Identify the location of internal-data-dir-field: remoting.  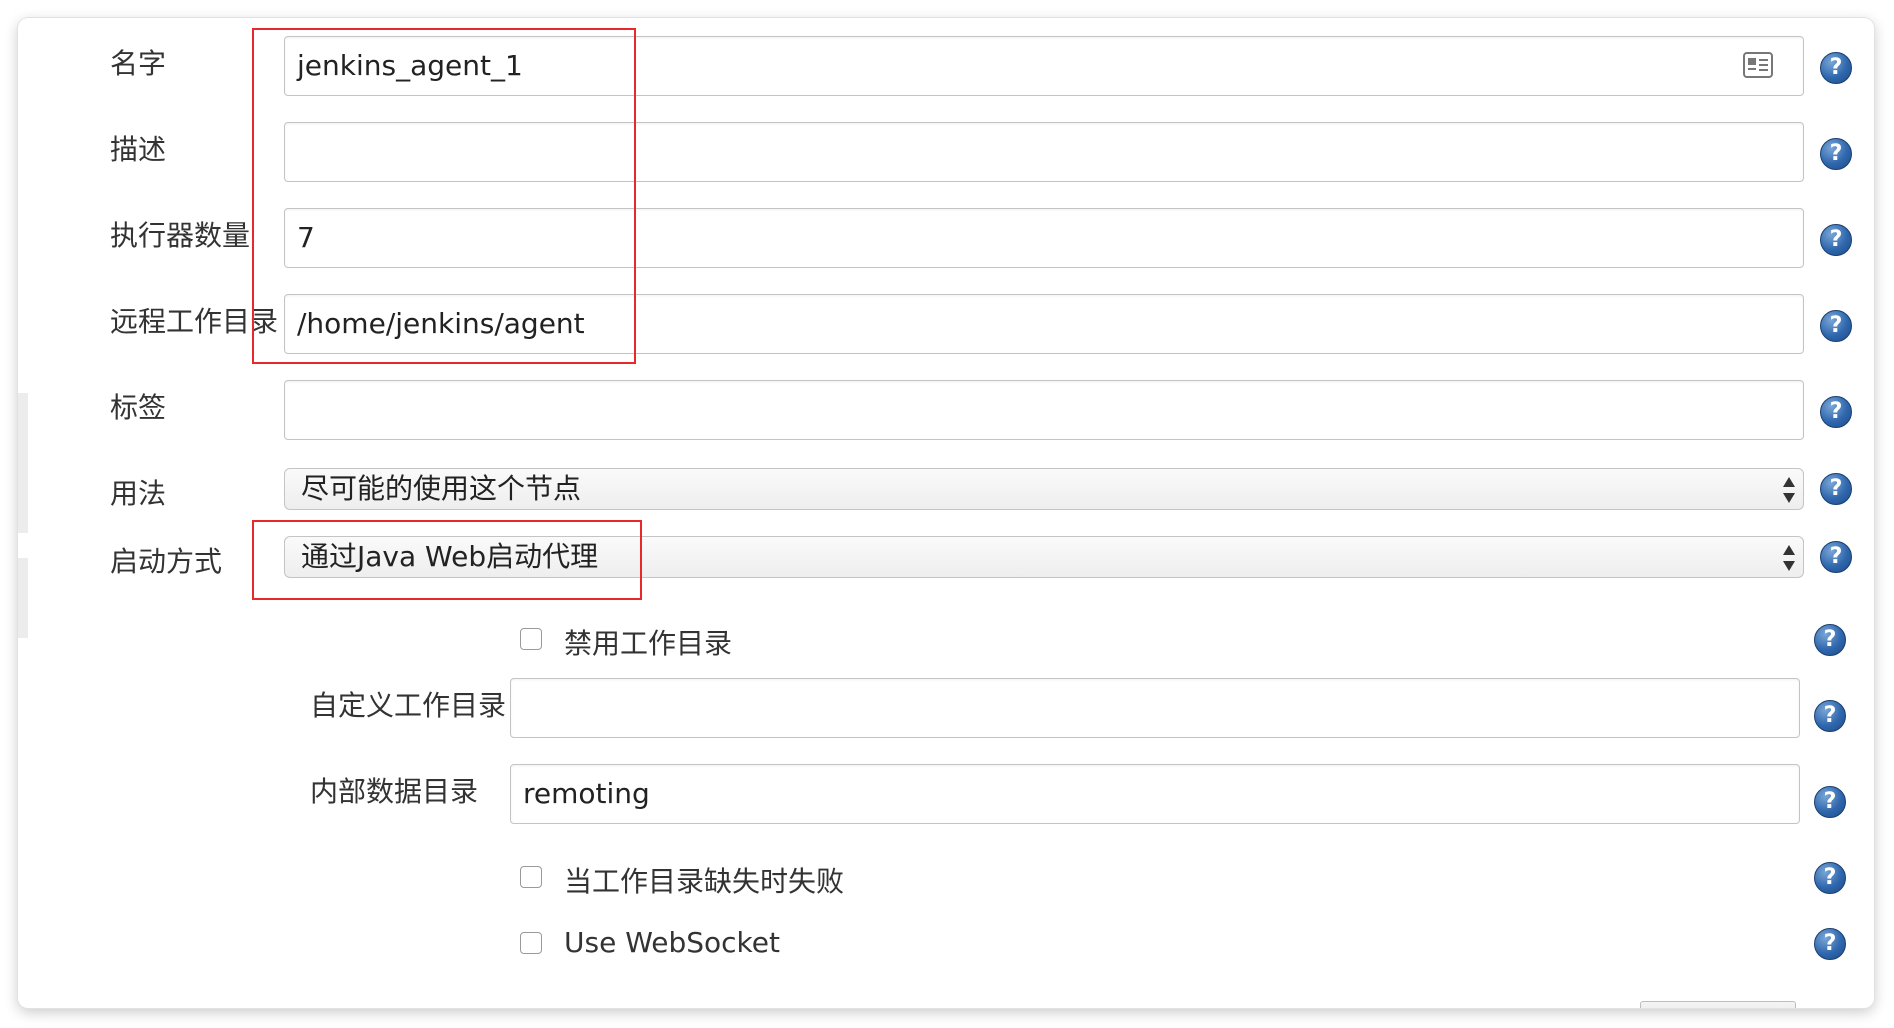
(1155, 794).